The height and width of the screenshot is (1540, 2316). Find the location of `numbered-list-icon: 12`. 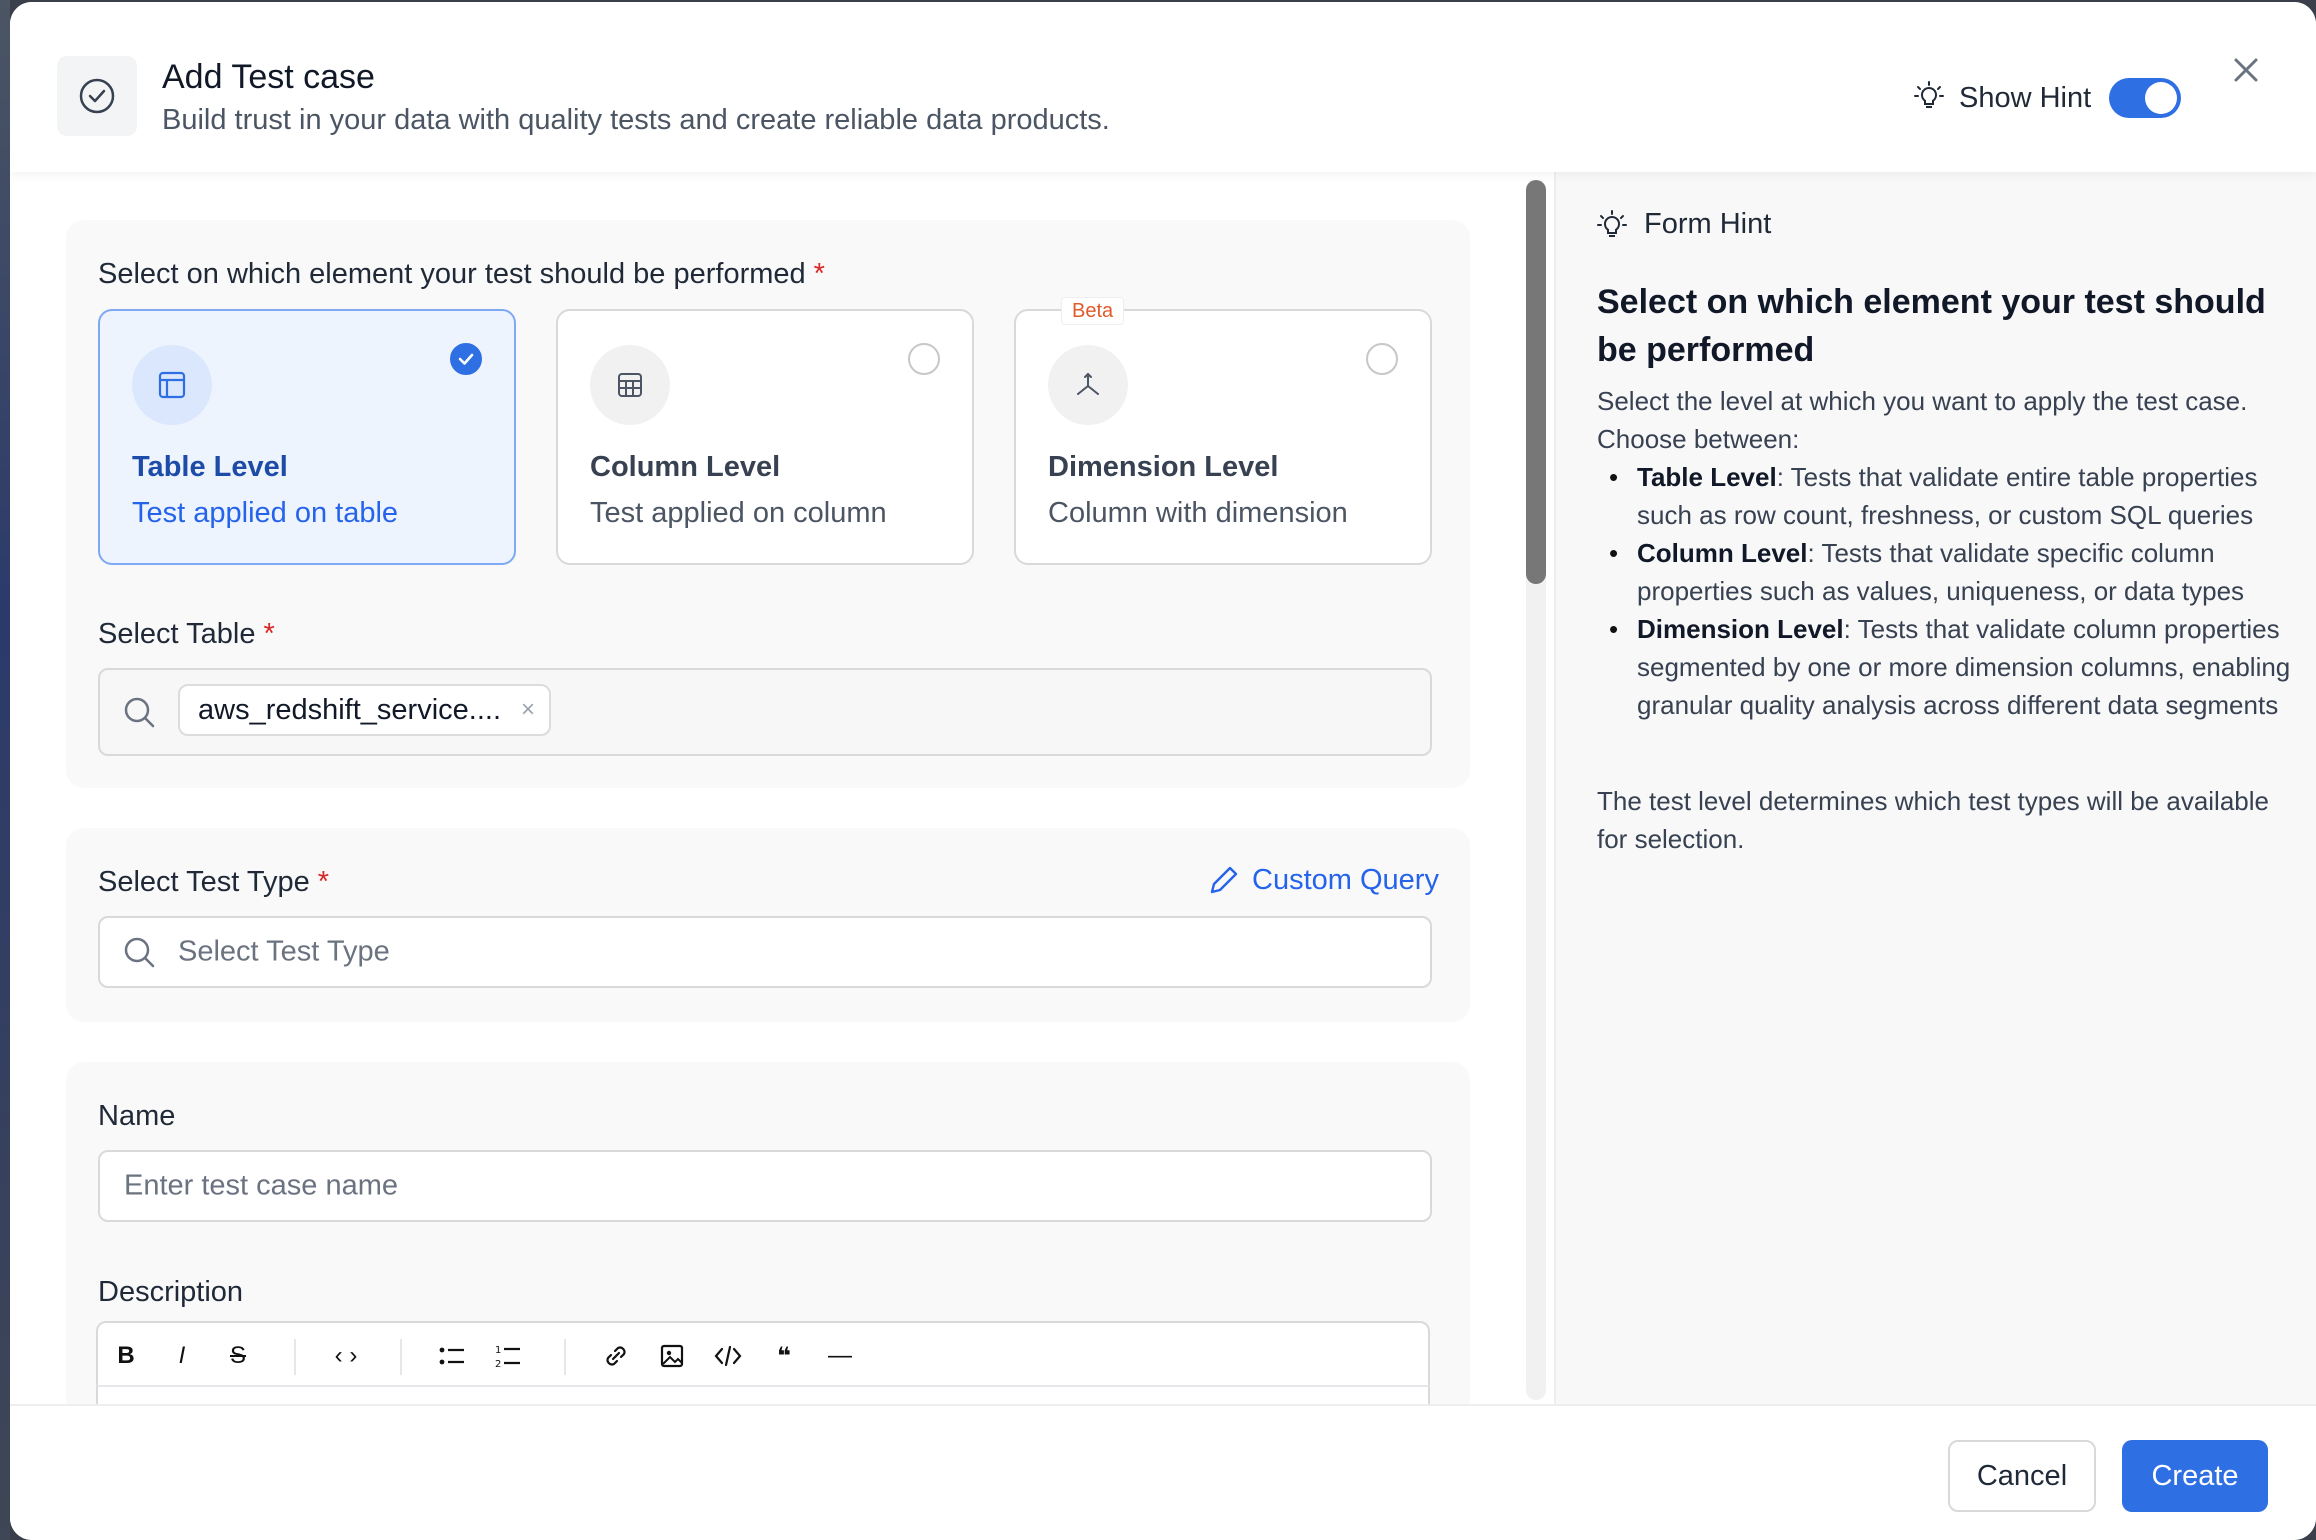

numbered-list-icon: 12 is located at coordinates (508, 1356).